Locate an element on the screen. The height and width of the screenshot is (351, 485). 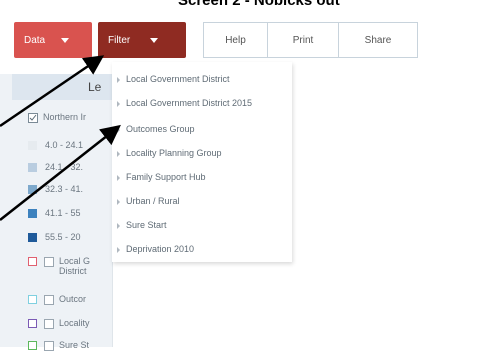
annotation-arrows is located at coordinates (60, 138).